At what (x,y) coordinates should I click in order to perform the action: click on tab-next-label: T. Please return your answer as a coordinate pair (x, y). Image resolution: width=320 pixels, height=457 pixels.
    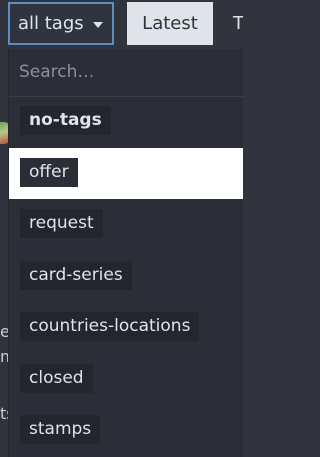
    Looking at the image, I should click on (238, 23).